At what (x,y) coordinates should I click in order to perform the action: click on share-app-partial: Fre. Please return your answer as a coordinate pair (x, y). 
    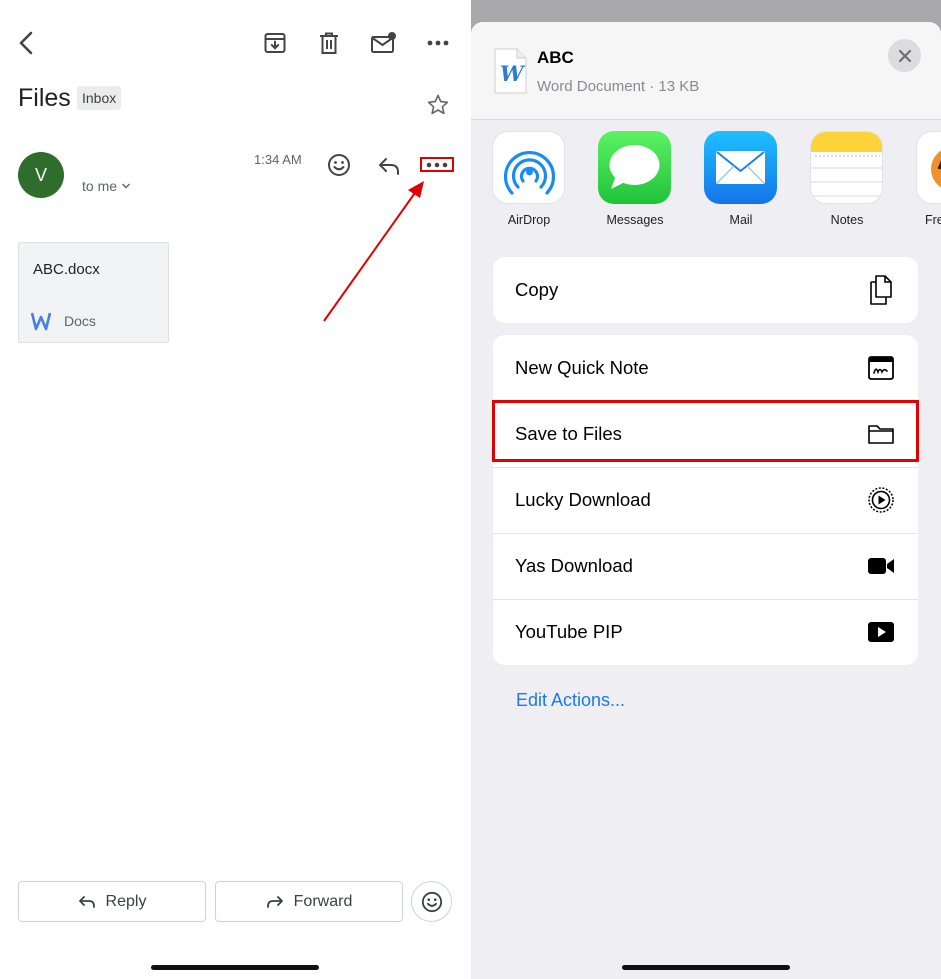
    Looking at the image, I should click on (928, 179).